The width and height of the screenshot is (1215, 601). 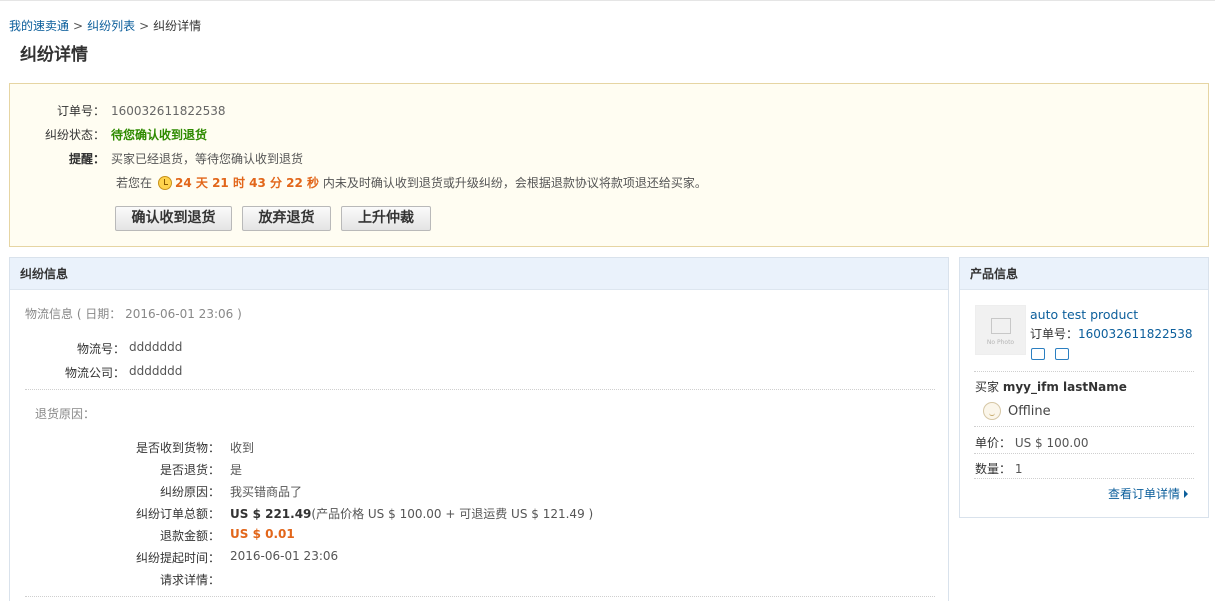 What do you see at coordinates (271, 514) in the screenshot?
I see `order-total-amount: US $ 221.49` at bounding box center [271, 514].